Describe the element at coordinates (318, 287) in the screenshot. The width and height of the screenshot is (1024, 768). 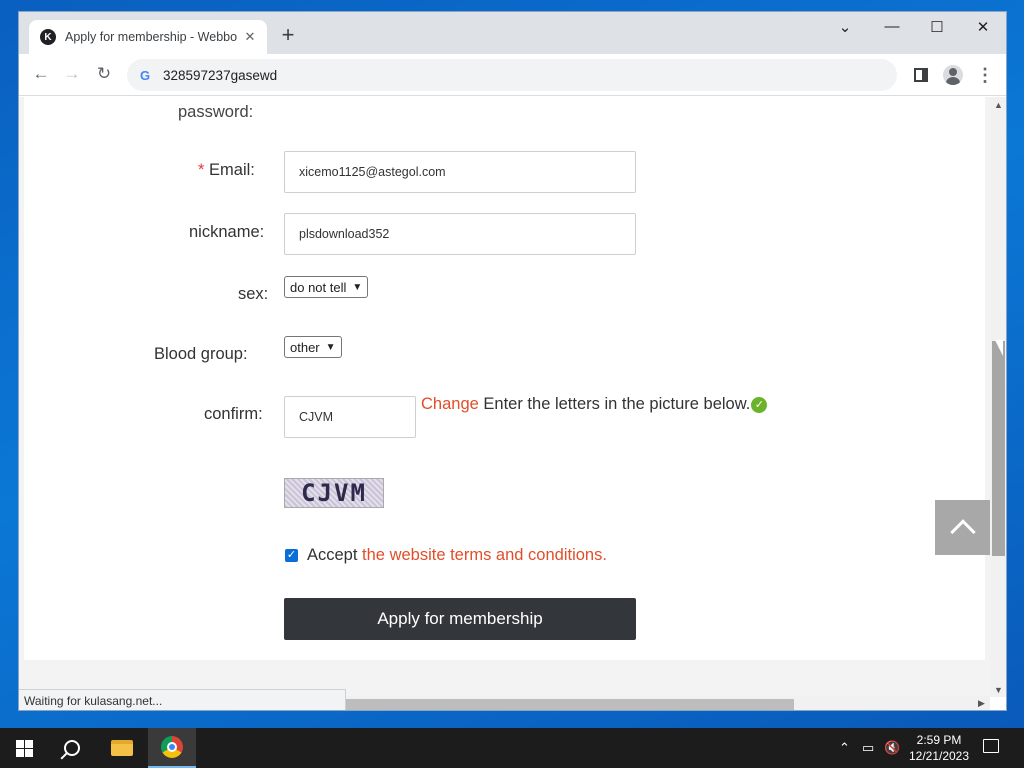
I see `sex-selected-value: do not tell` at that location.